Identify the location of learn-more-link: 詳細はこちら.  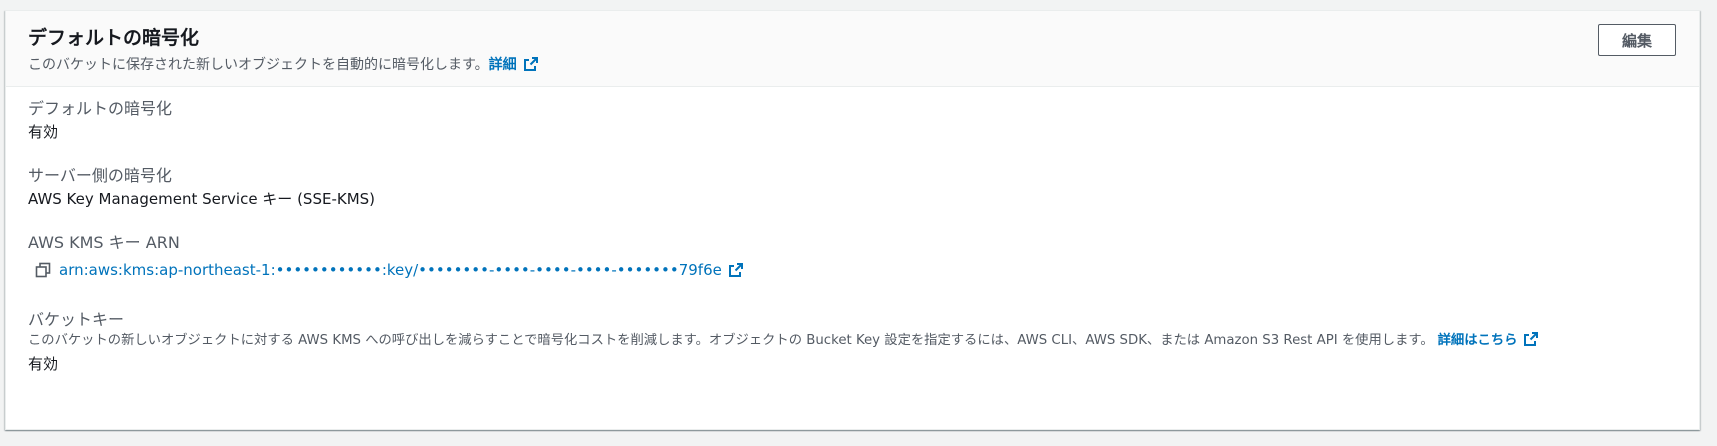
(1489, 338).